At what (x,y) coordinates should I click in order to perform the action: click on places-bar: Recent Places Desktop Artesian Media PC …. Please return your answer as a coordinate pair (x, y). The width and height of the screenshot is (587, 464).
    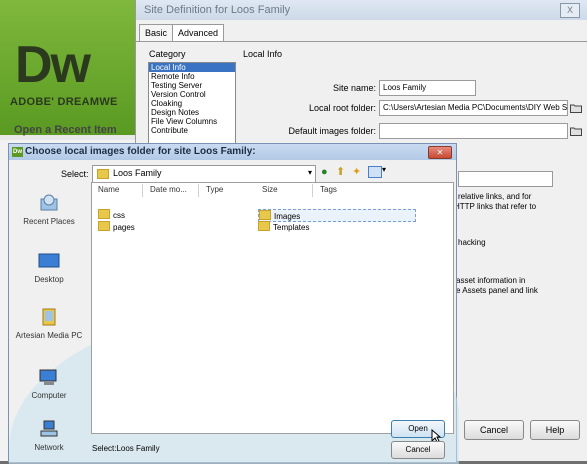
    Looking at the image, I should click on (49, 322).